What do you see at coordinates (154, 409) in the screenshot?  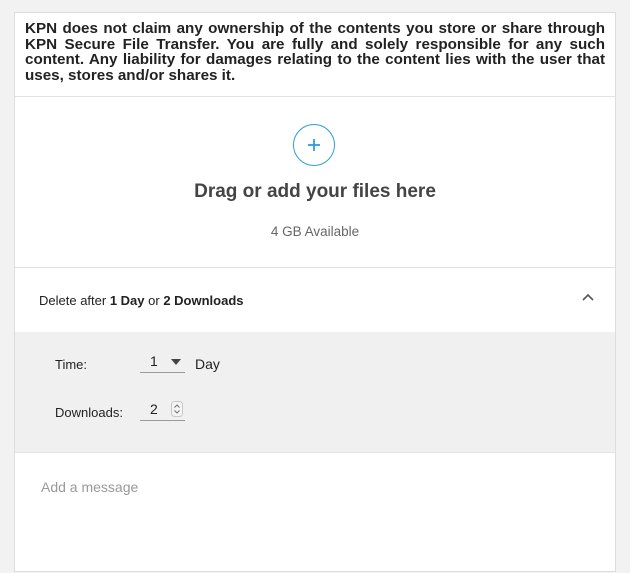 I see `downloads-value: 2` at bounding box center [154, 409].